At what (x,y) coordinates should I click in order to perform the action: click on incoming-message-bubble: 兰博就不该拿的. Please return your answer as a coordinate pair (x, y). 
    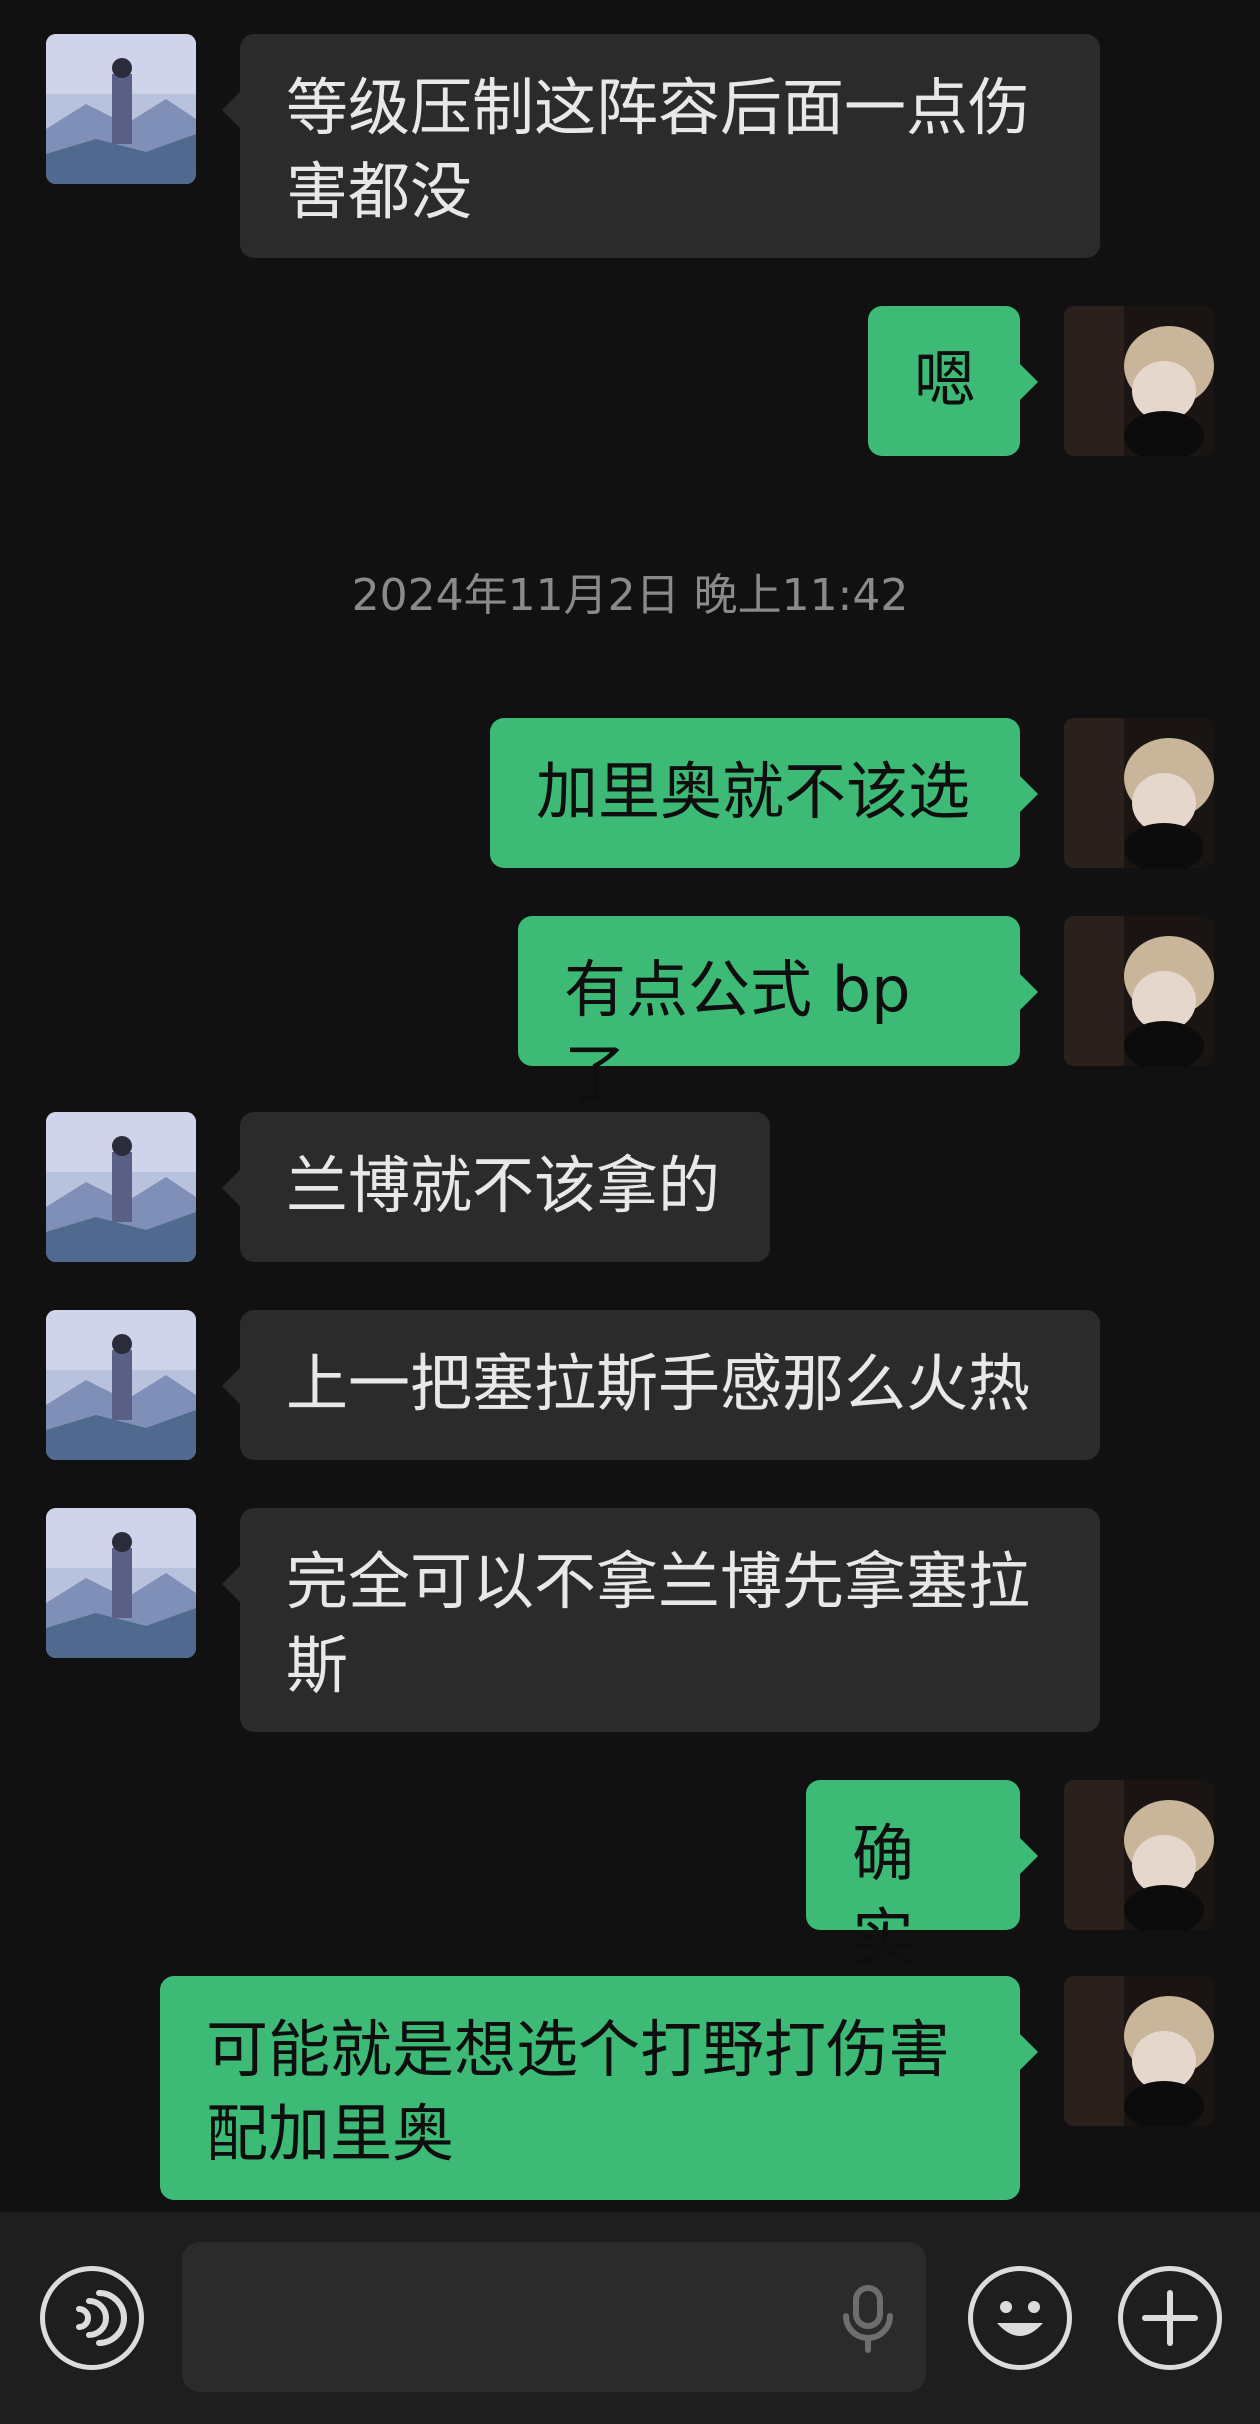
    Looking at the image, I should click on (496, 1187).